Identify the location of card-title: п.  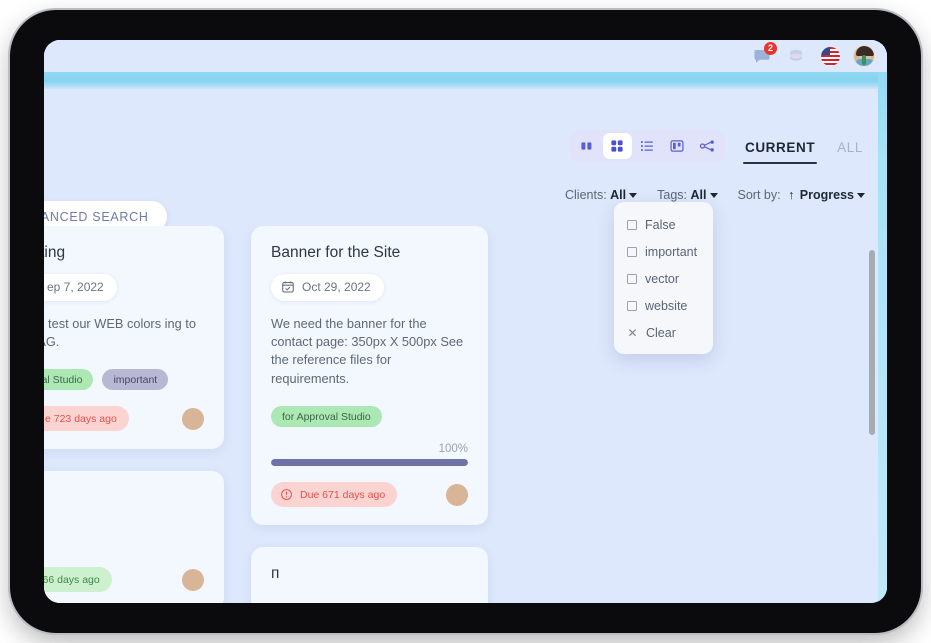
(275, 573).